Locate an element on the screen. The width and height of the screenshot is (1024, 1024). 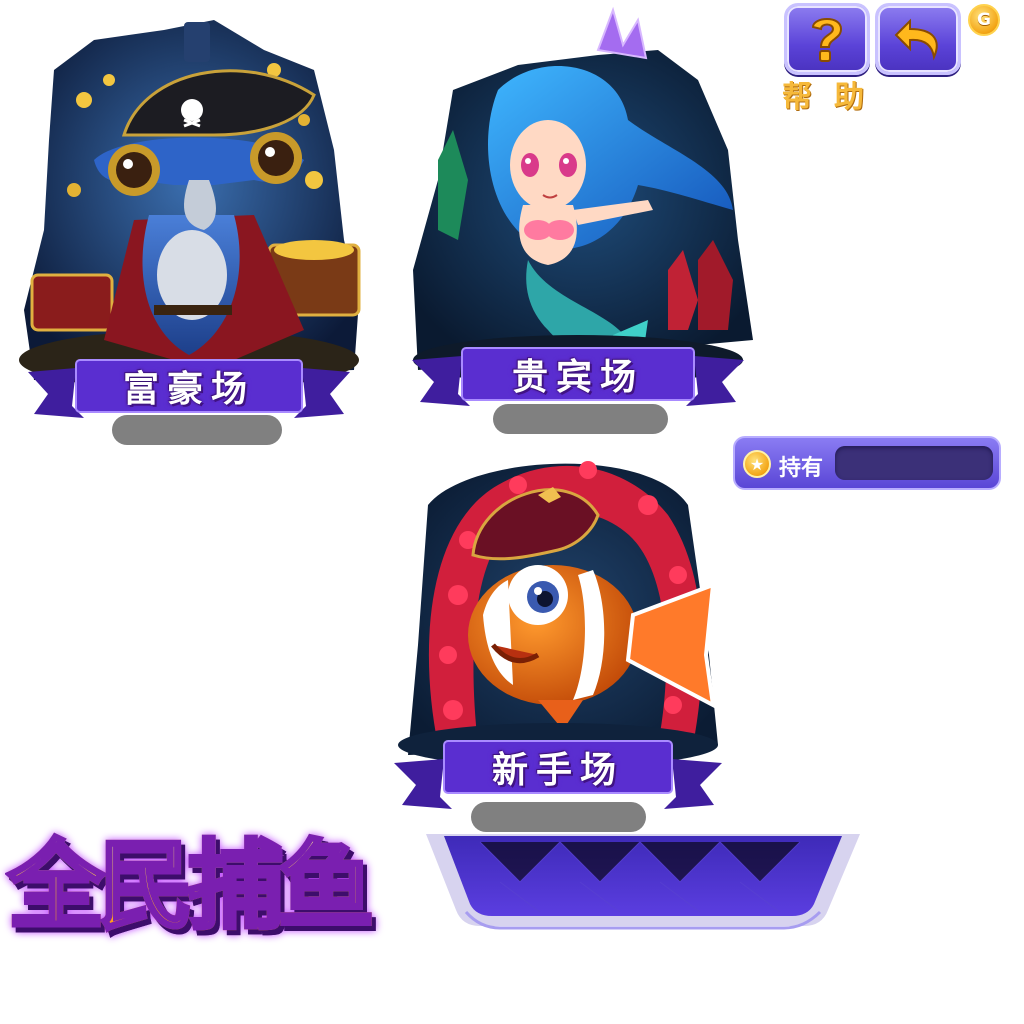
room-card-vip: 贵宾场 is located at coordinates (578, 223).